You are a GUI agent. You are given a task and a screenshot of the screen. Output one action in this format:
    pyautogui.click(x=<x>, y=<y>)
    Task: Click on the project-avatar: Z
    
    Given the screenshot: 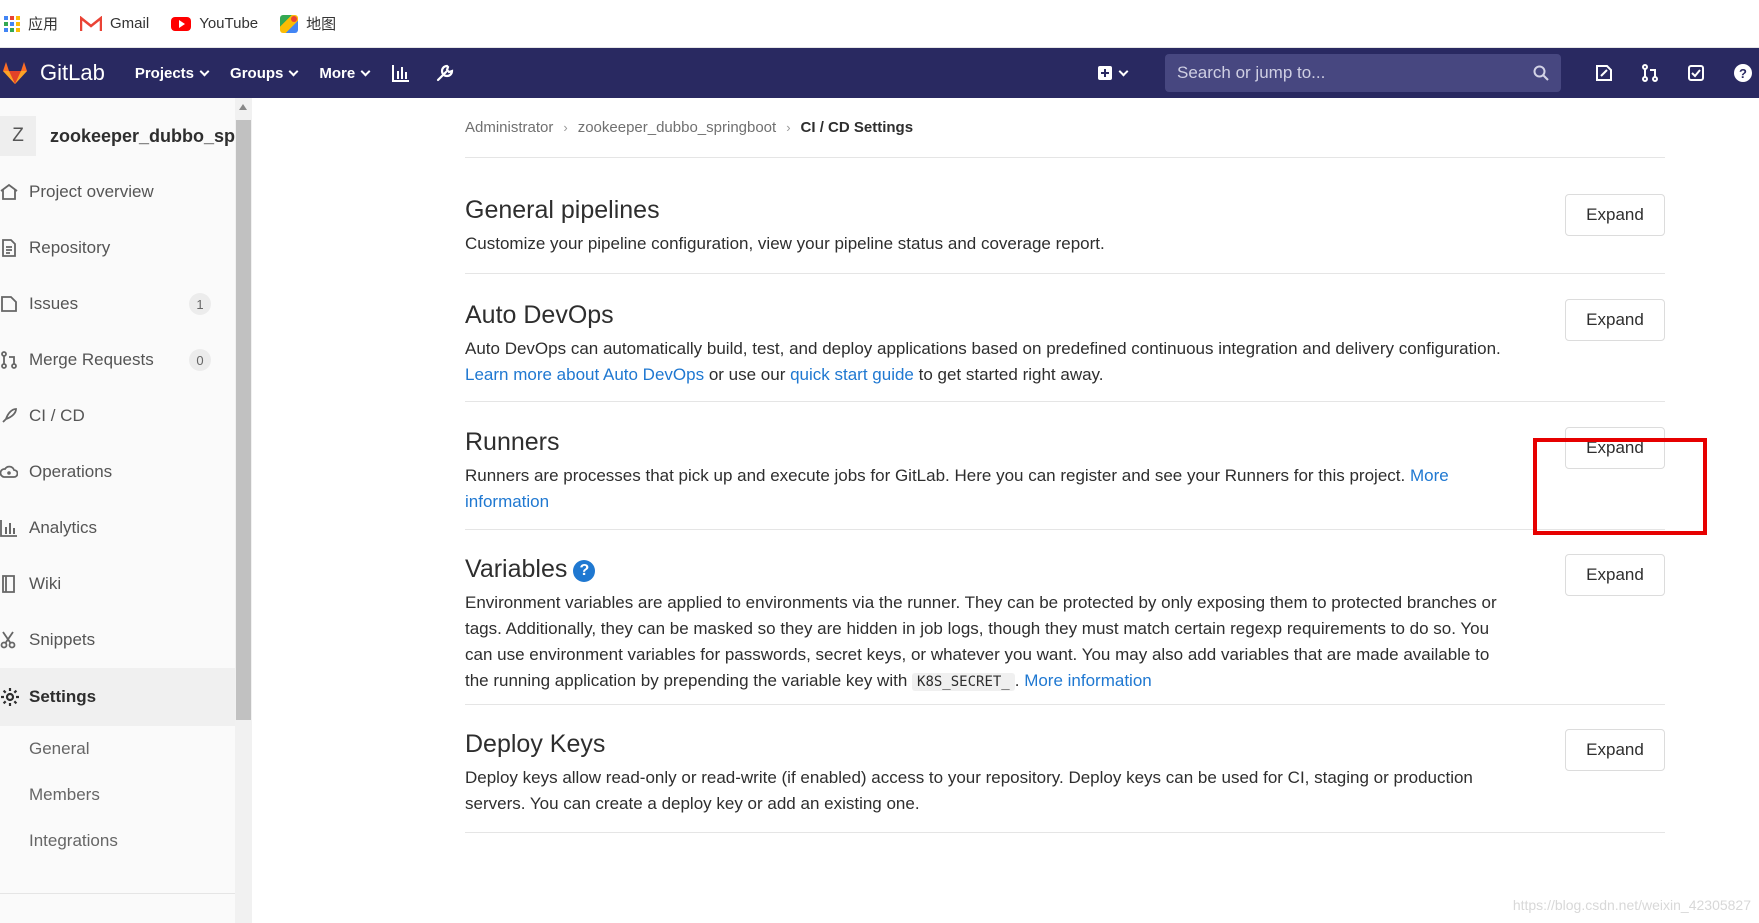 What is the action you would take?
    pyautogui.click(x=18, y=136)
    